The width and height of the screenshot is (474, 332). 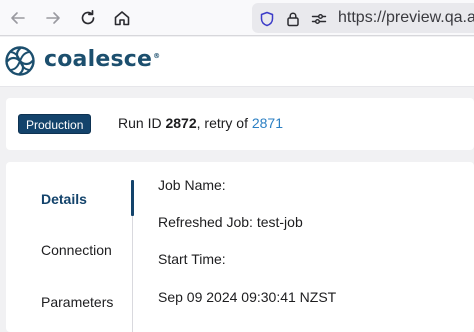 I want to click on forward-arrow-icon, so click(x=53, y=18).